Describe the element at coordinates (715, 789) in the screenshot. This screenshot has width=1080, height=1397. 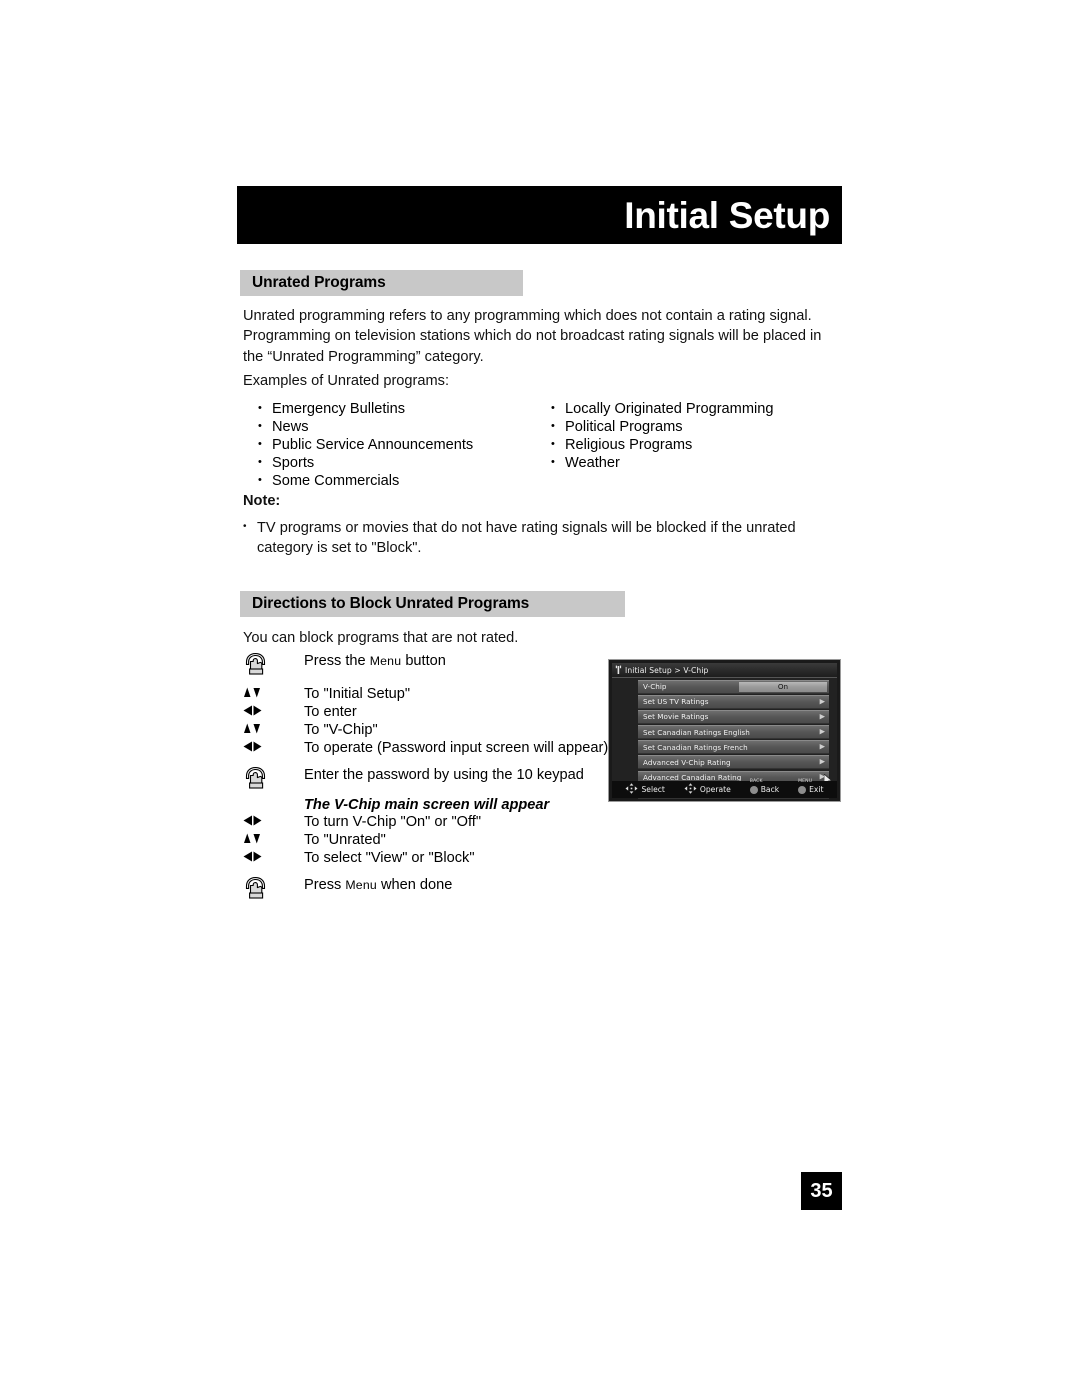
I see `tv-footer-label: Operate` at that location.